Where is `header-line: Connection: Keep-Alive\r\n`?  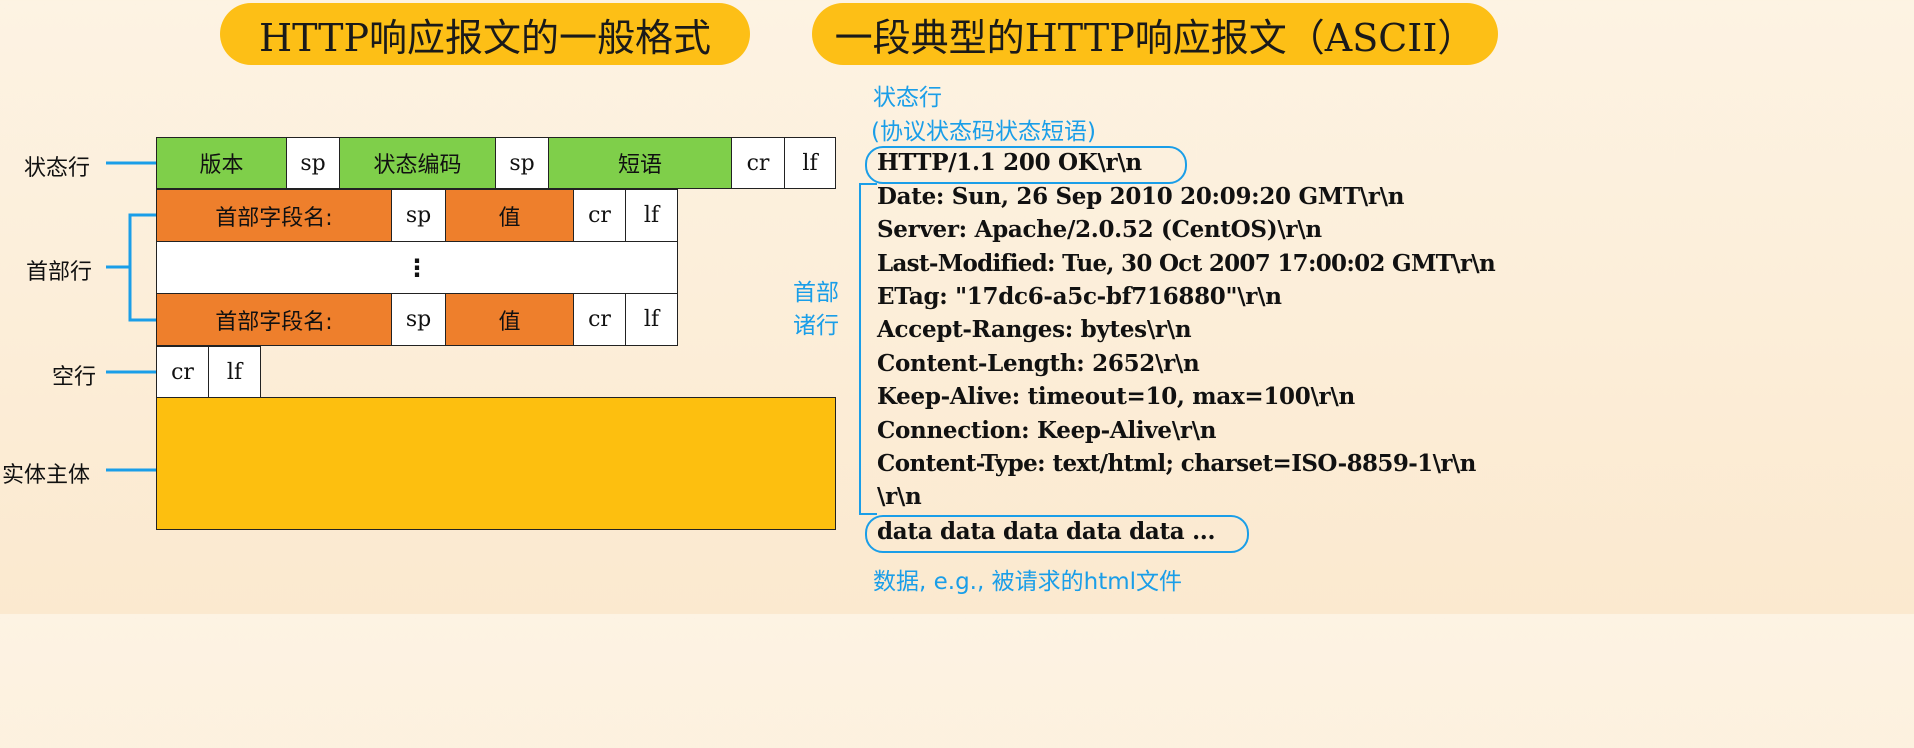 header-line: Connection: Keep-Alive\r\n is located at coordinates (1047, 430).